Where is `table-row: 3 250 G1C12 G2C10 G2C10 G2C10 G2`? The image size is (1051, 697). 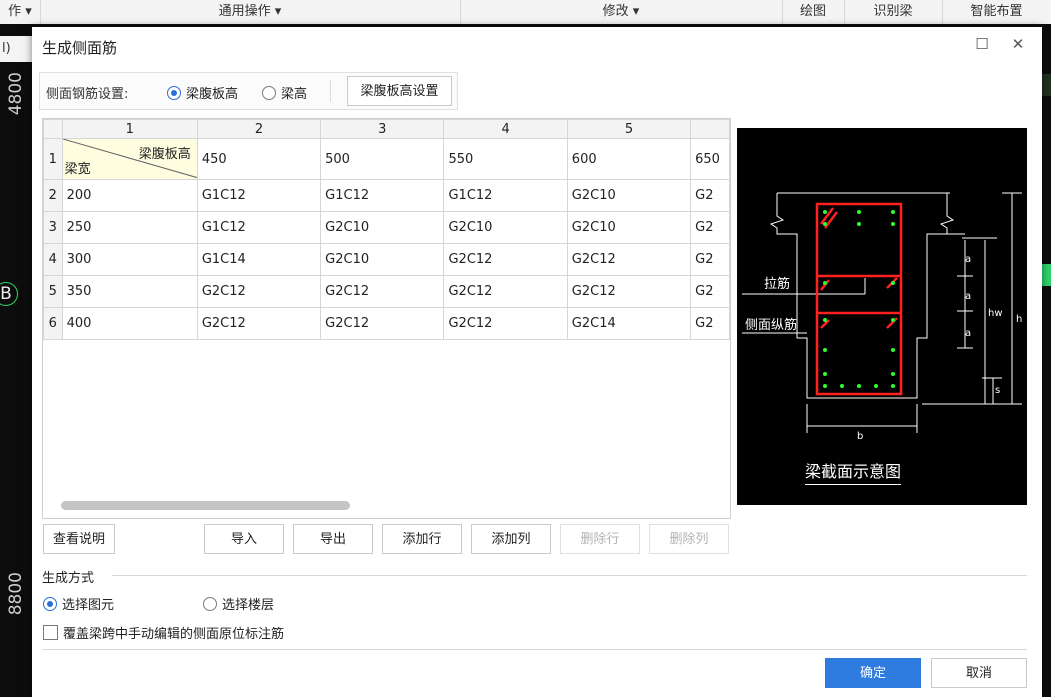 table-row: 3 250 G1C12 G2C10 G2C10 G2C10 G2 is located at coordinates (386, 227).